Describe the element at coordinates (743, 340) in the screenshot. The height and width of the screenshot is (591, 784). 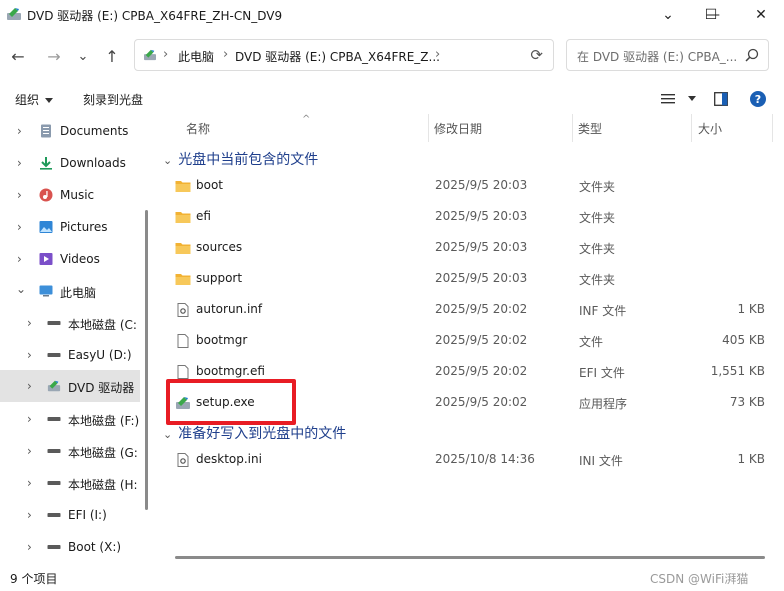
I see `file-size: 405 KB` at that location.